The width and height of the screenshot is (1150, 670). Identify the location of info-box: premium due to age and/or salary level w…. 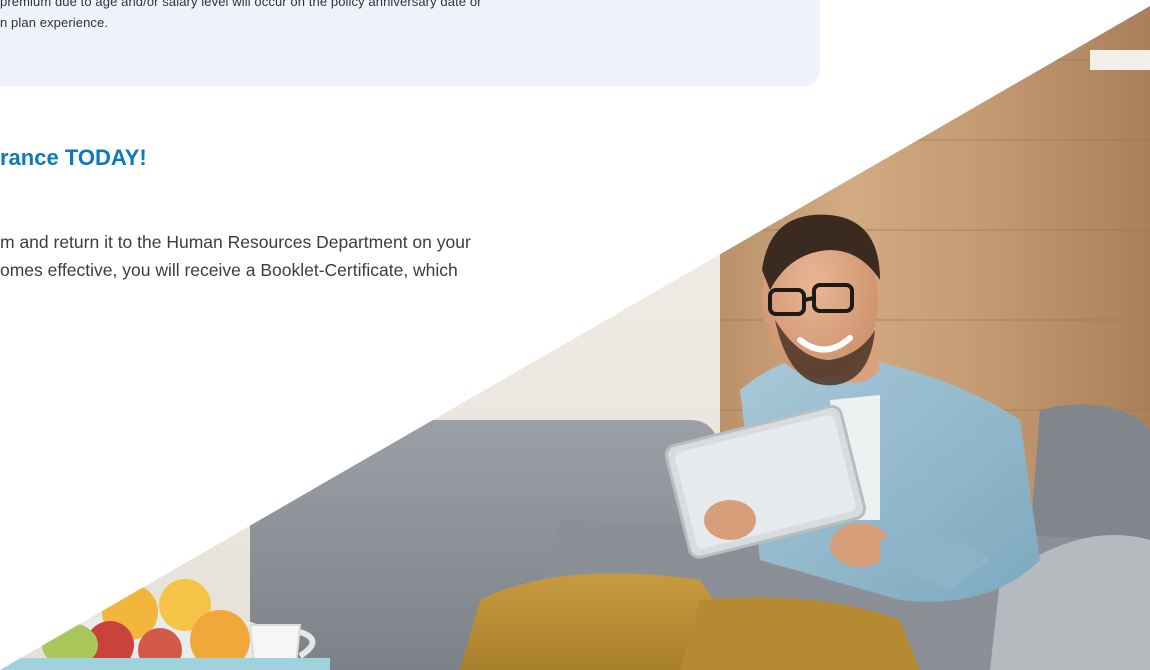
(410, 43).